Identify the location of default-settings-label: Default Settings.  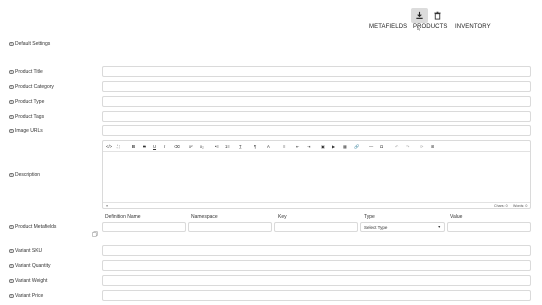
(33, 44).